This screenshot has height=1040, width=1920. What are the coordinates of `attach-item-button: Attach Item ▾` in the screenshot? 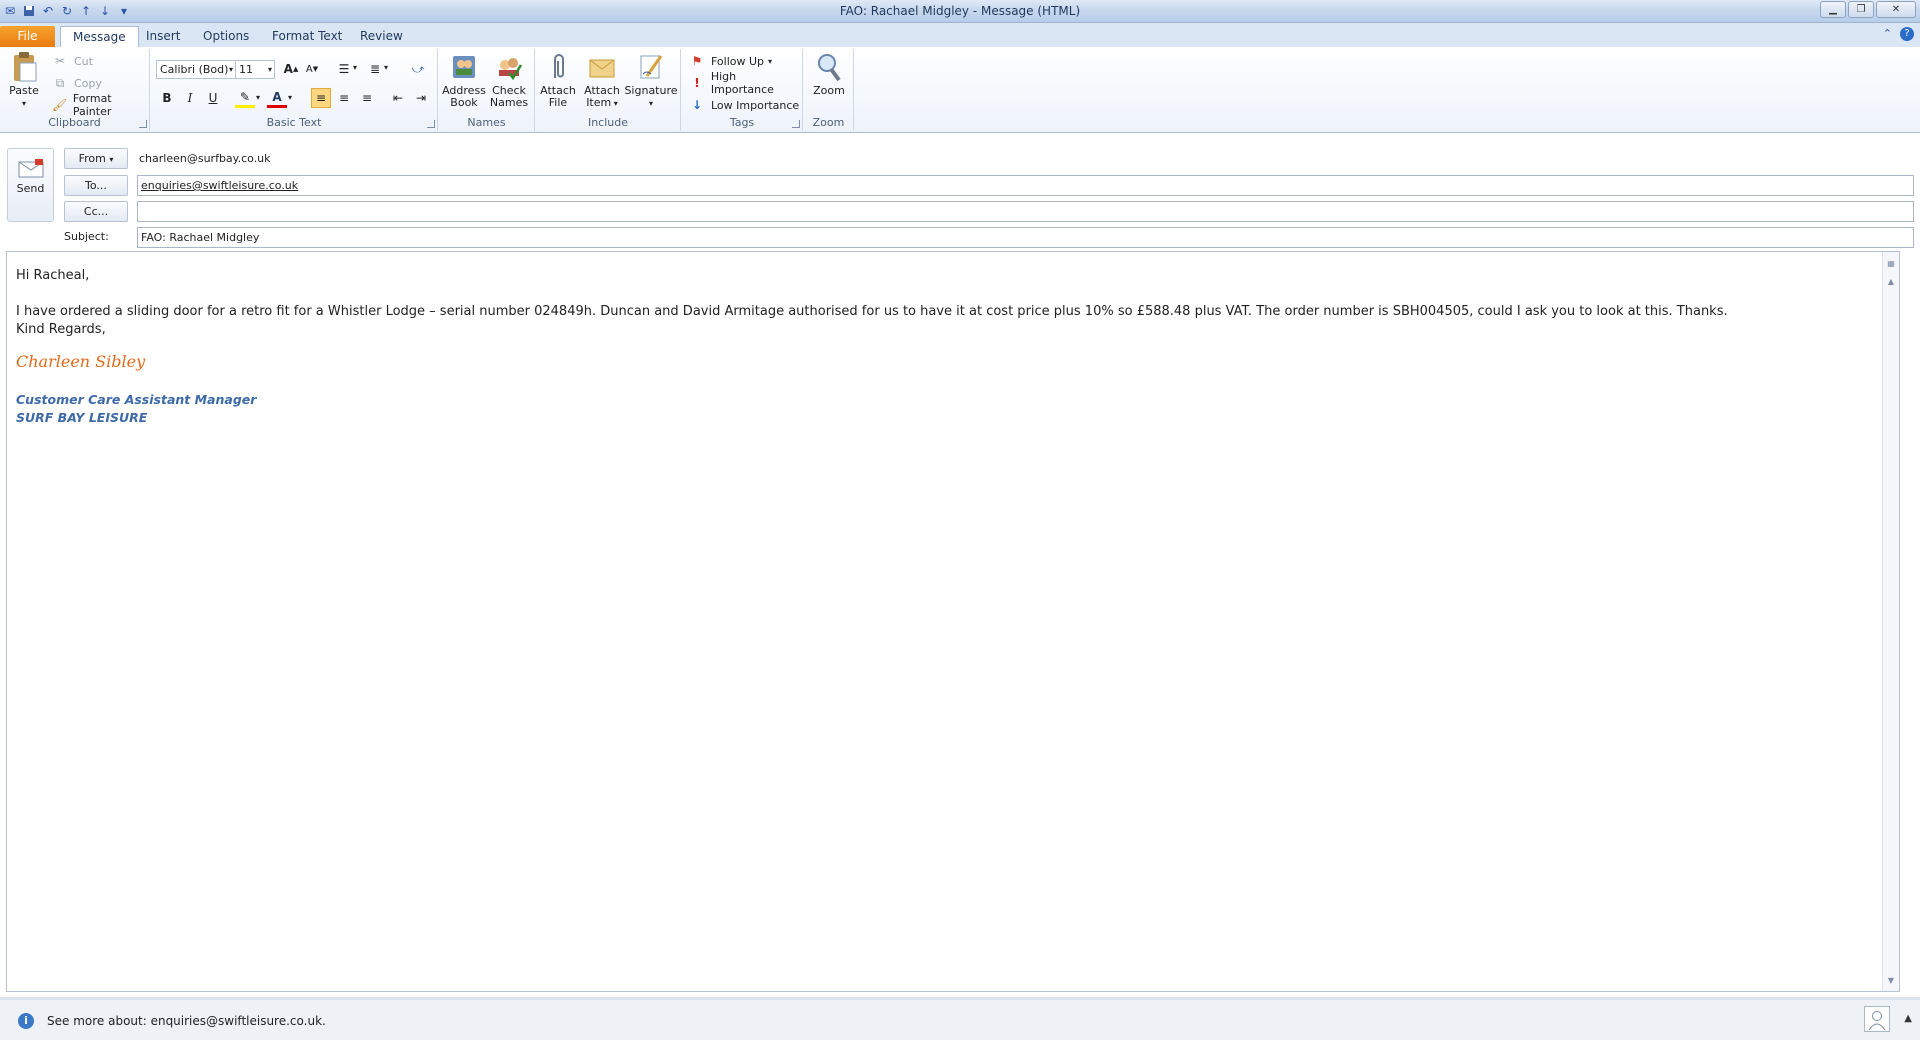 It's located at (602, 80).